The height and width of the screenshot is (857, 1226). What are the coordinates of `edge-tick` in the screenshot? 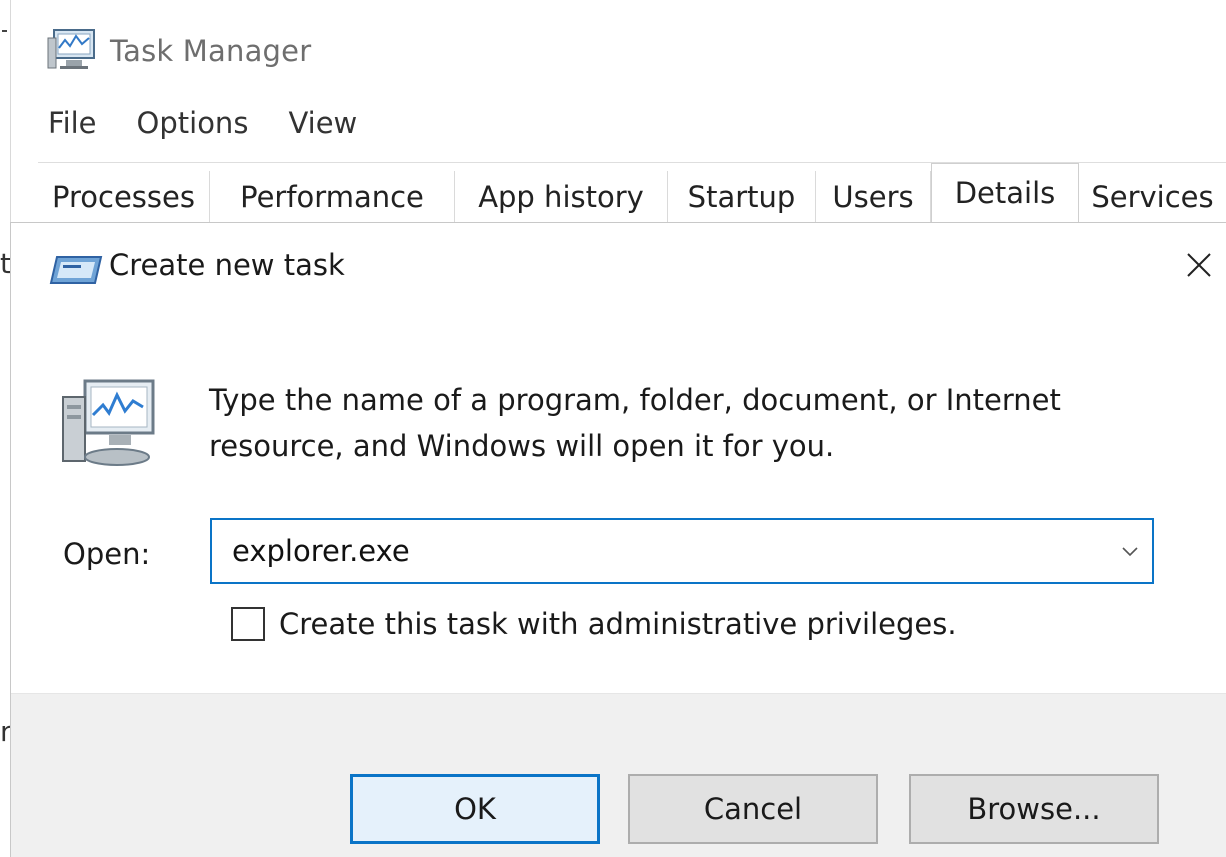 It's located at (4, 31).